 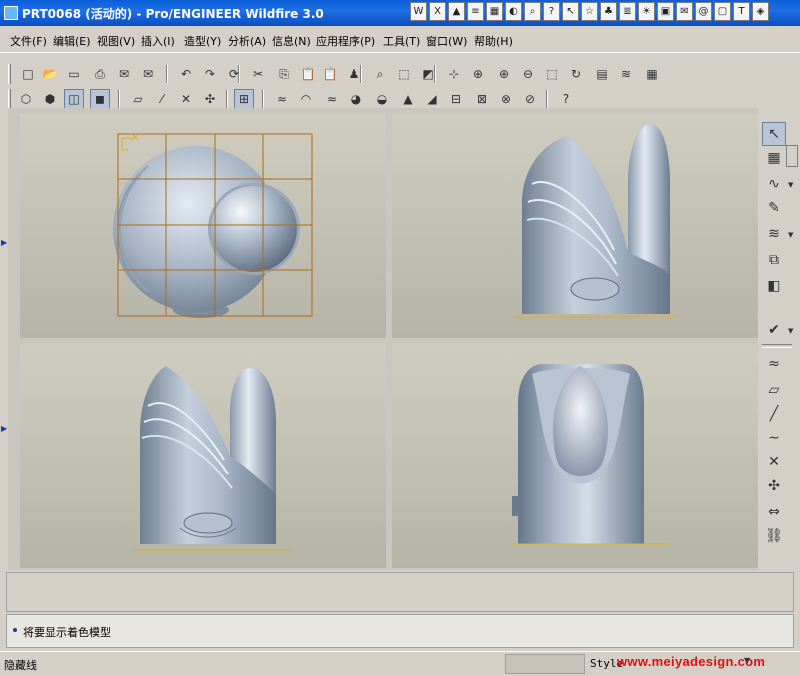 What do you see at coordinates (28, 41) in the screenshot?
I see `menu-item-0: 文件(F)` at bounding box center [28, 41].